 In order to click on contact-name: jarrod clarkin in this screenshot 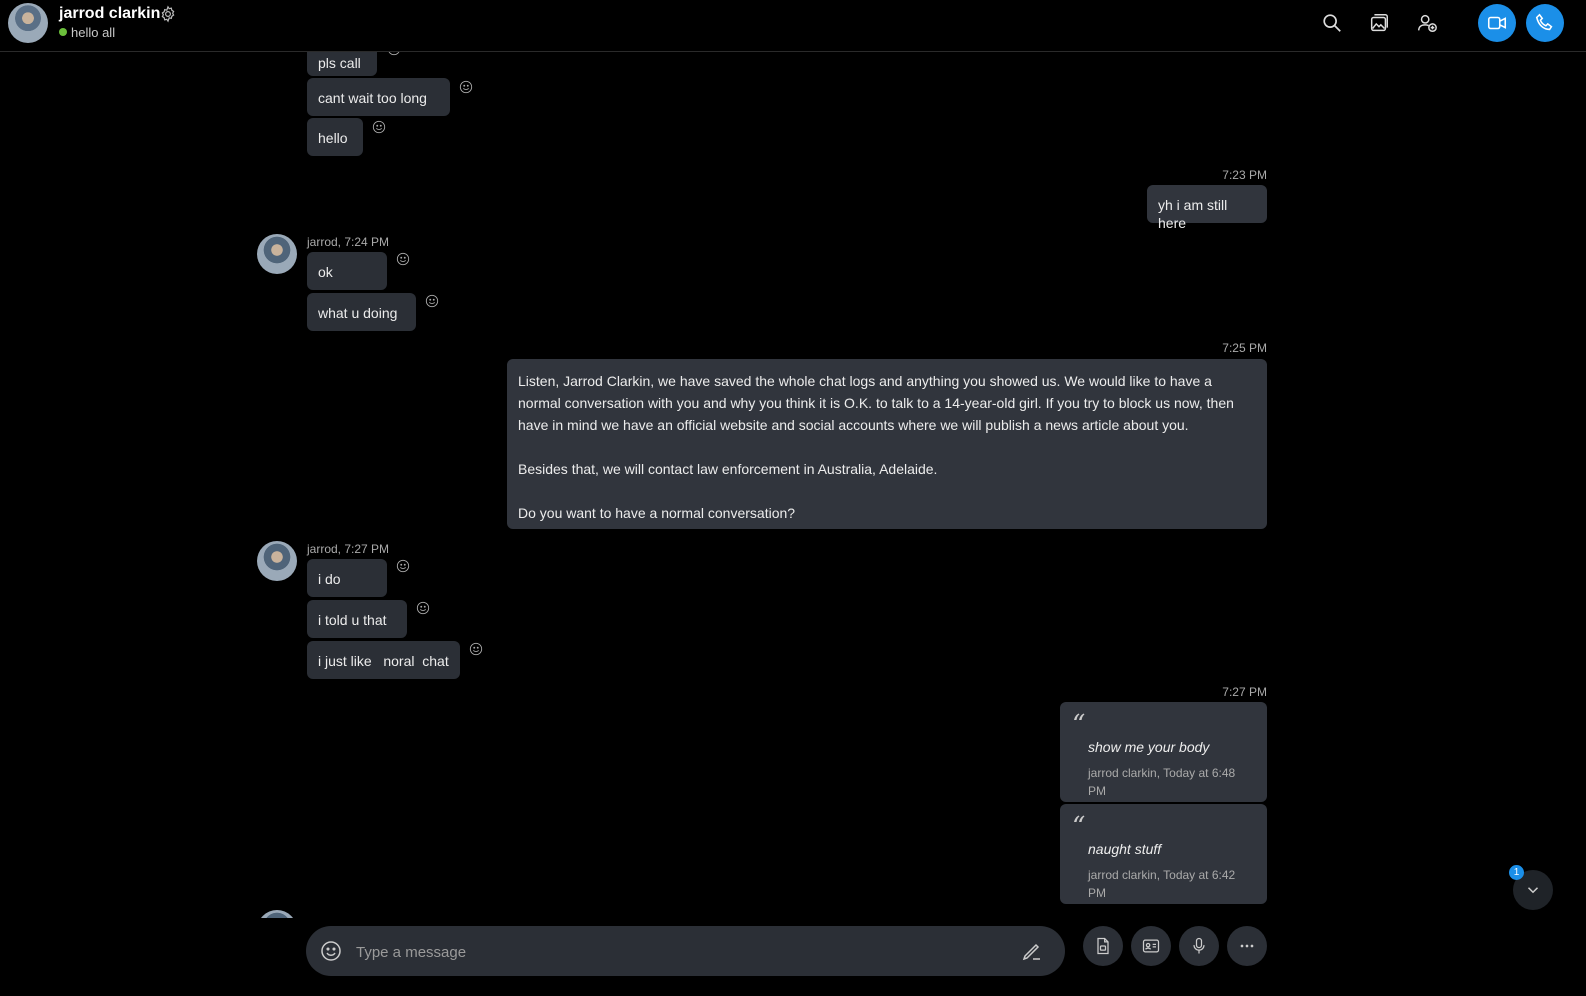, I will do `click(109, 14)`.